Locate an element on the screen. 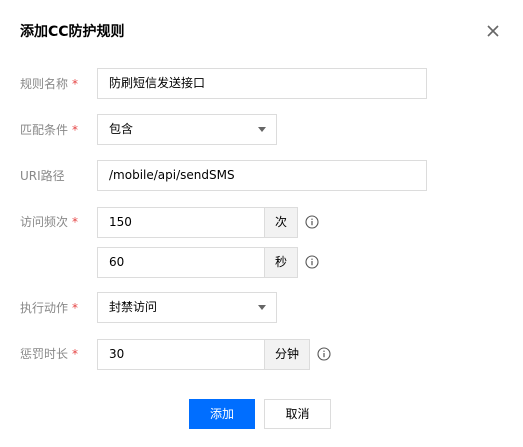 The width and height of the screenshot is (523, 447). frequency-count-unit: 次 is located at coordinates (281, 222).